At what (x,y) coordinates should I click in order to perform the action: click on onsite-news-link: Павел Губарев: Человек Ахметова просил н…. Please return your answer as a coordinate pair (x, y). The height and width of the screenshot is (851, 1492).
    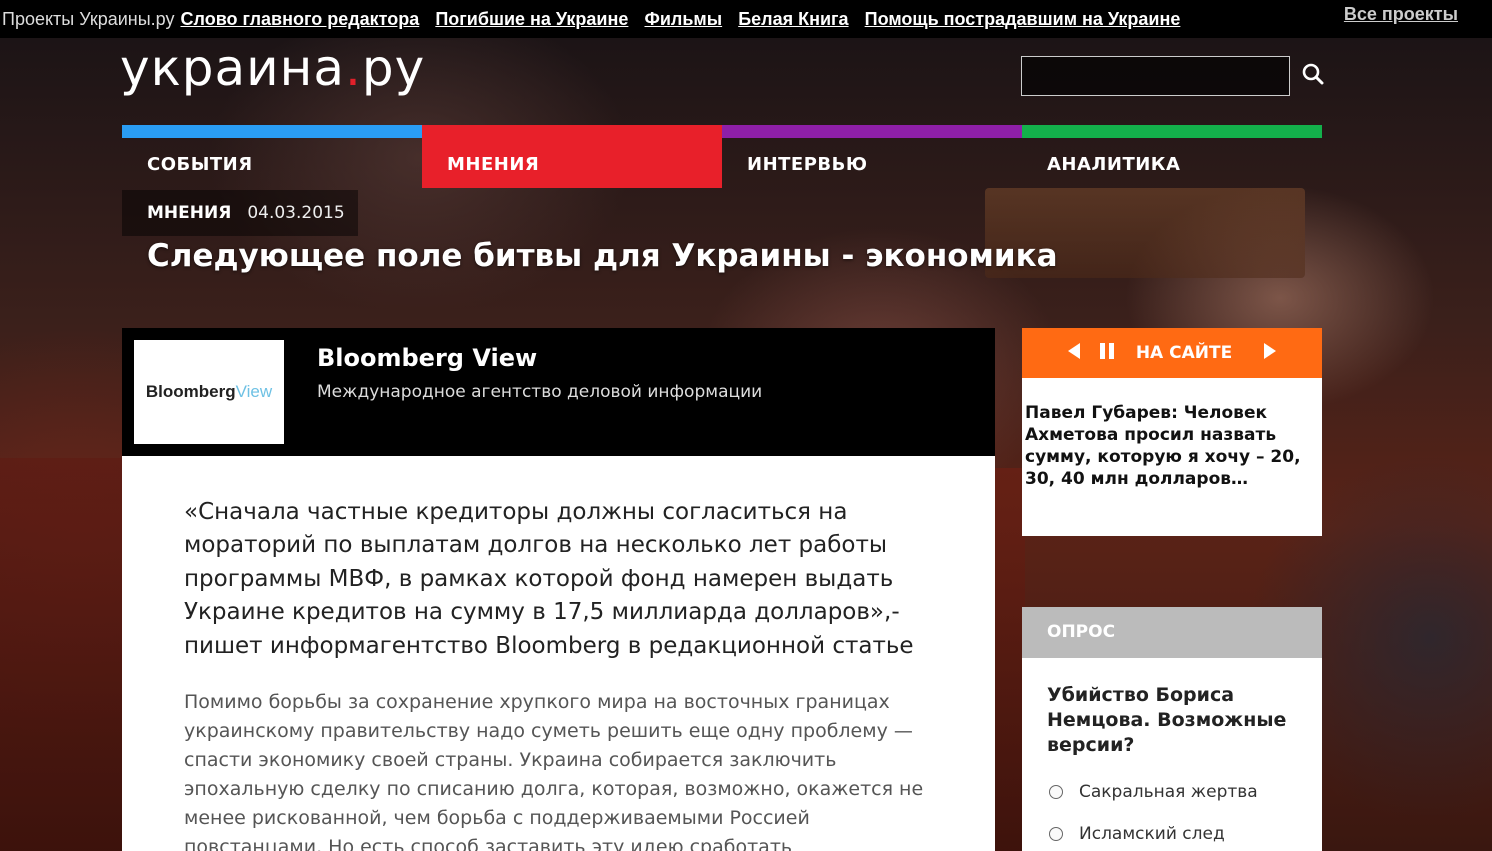
    Looking at the image, I should click on (1171, 446).